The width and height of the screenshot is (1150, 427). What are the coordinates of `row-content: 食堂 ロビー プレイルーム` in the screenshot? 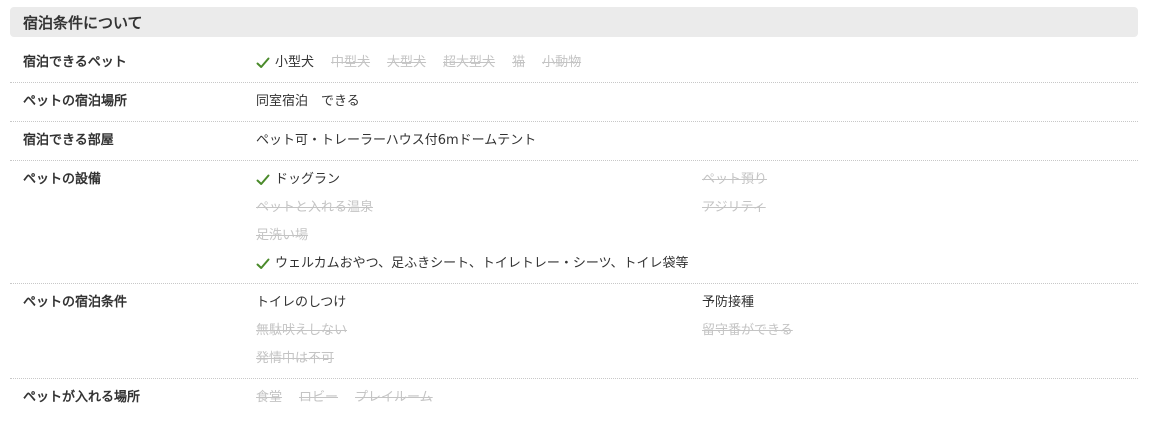 It's located at (697, 398).